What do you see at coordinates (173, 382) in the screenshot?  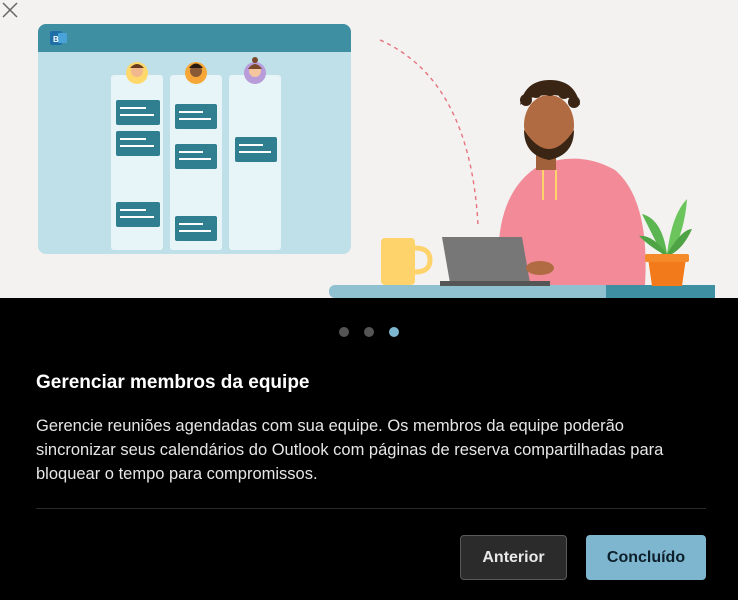 I see `dialog-title: Gerenciar membros da equipe` at bounding box center [173, 382].